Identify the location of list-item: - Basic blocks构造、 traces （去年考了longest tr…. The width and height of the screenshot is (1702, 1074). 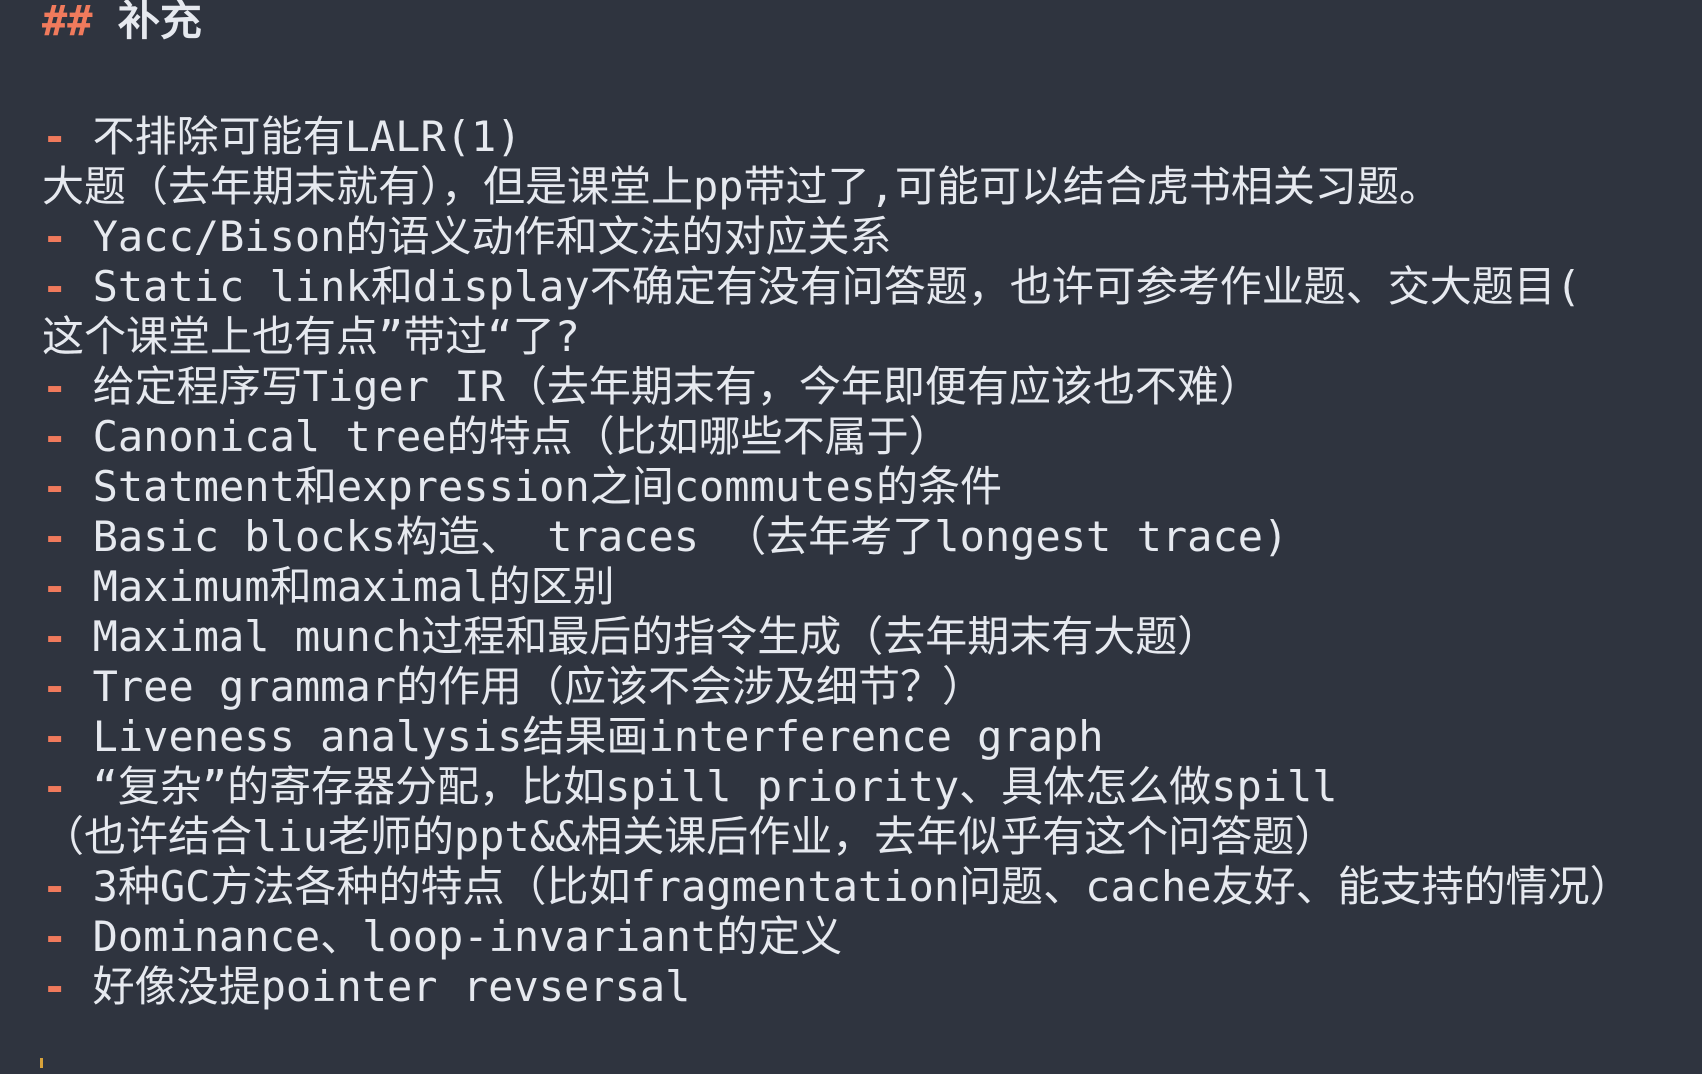
(872, 537).